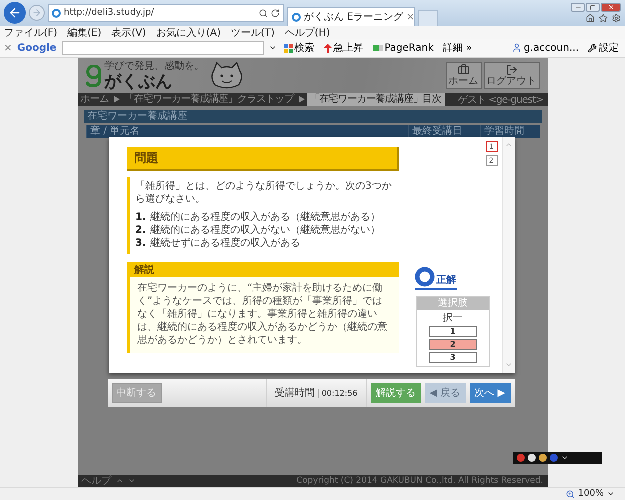 Image resolution: width=625 pixels, height=500 pixels. What do you see at coordinates (453, 318) in the screenshot?
I see `choices-type: 択一` at bounding box center [453, 318].